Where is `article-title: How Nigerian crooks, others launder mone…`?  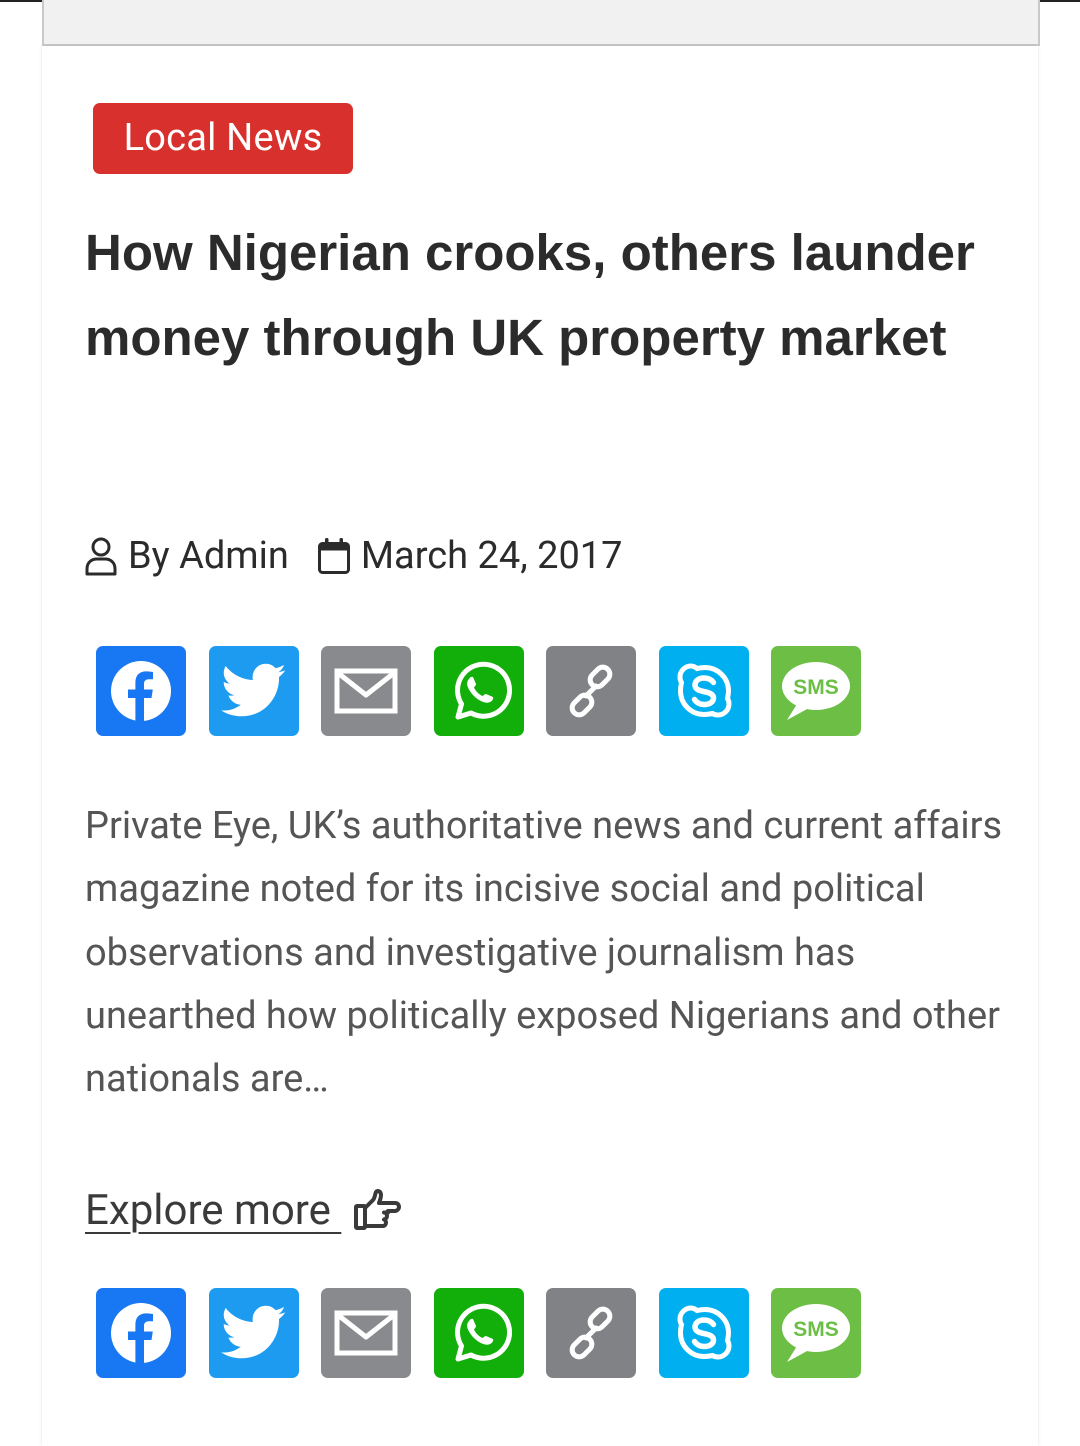
article-title: How Nigerian crooks, others launder mone… is located at coordinates (555, 295).